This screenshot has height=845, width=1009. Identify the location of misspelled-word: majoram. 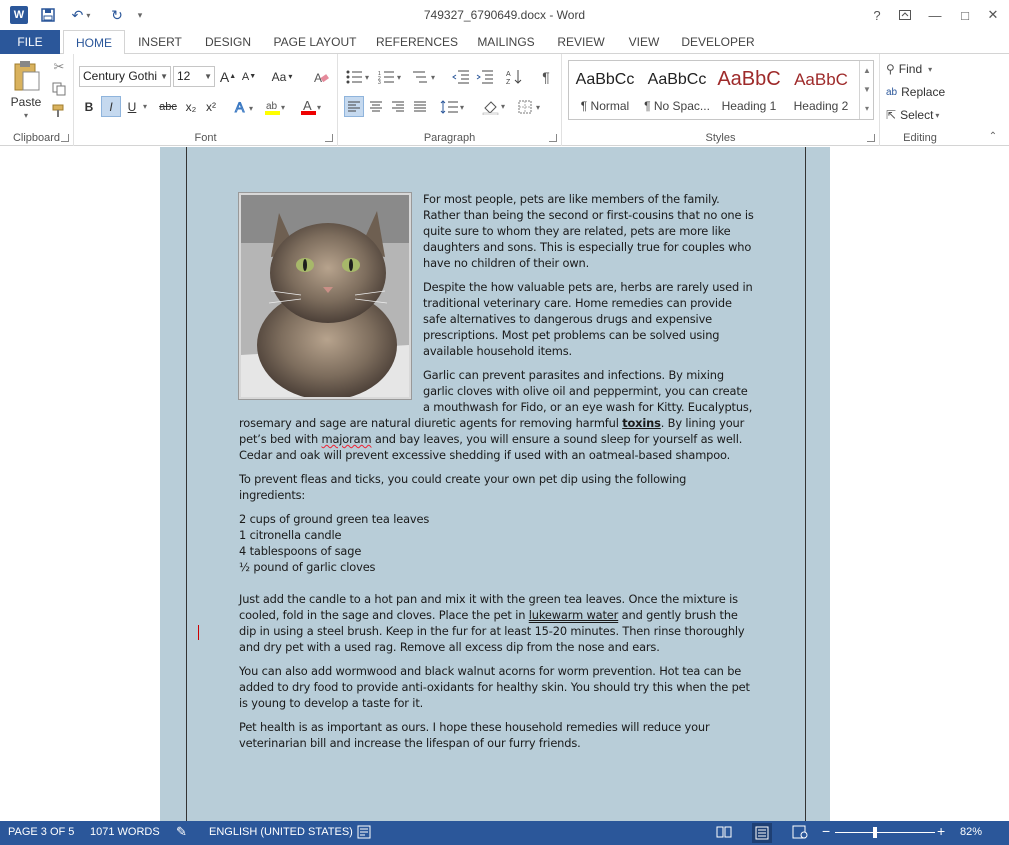
(347, 439).